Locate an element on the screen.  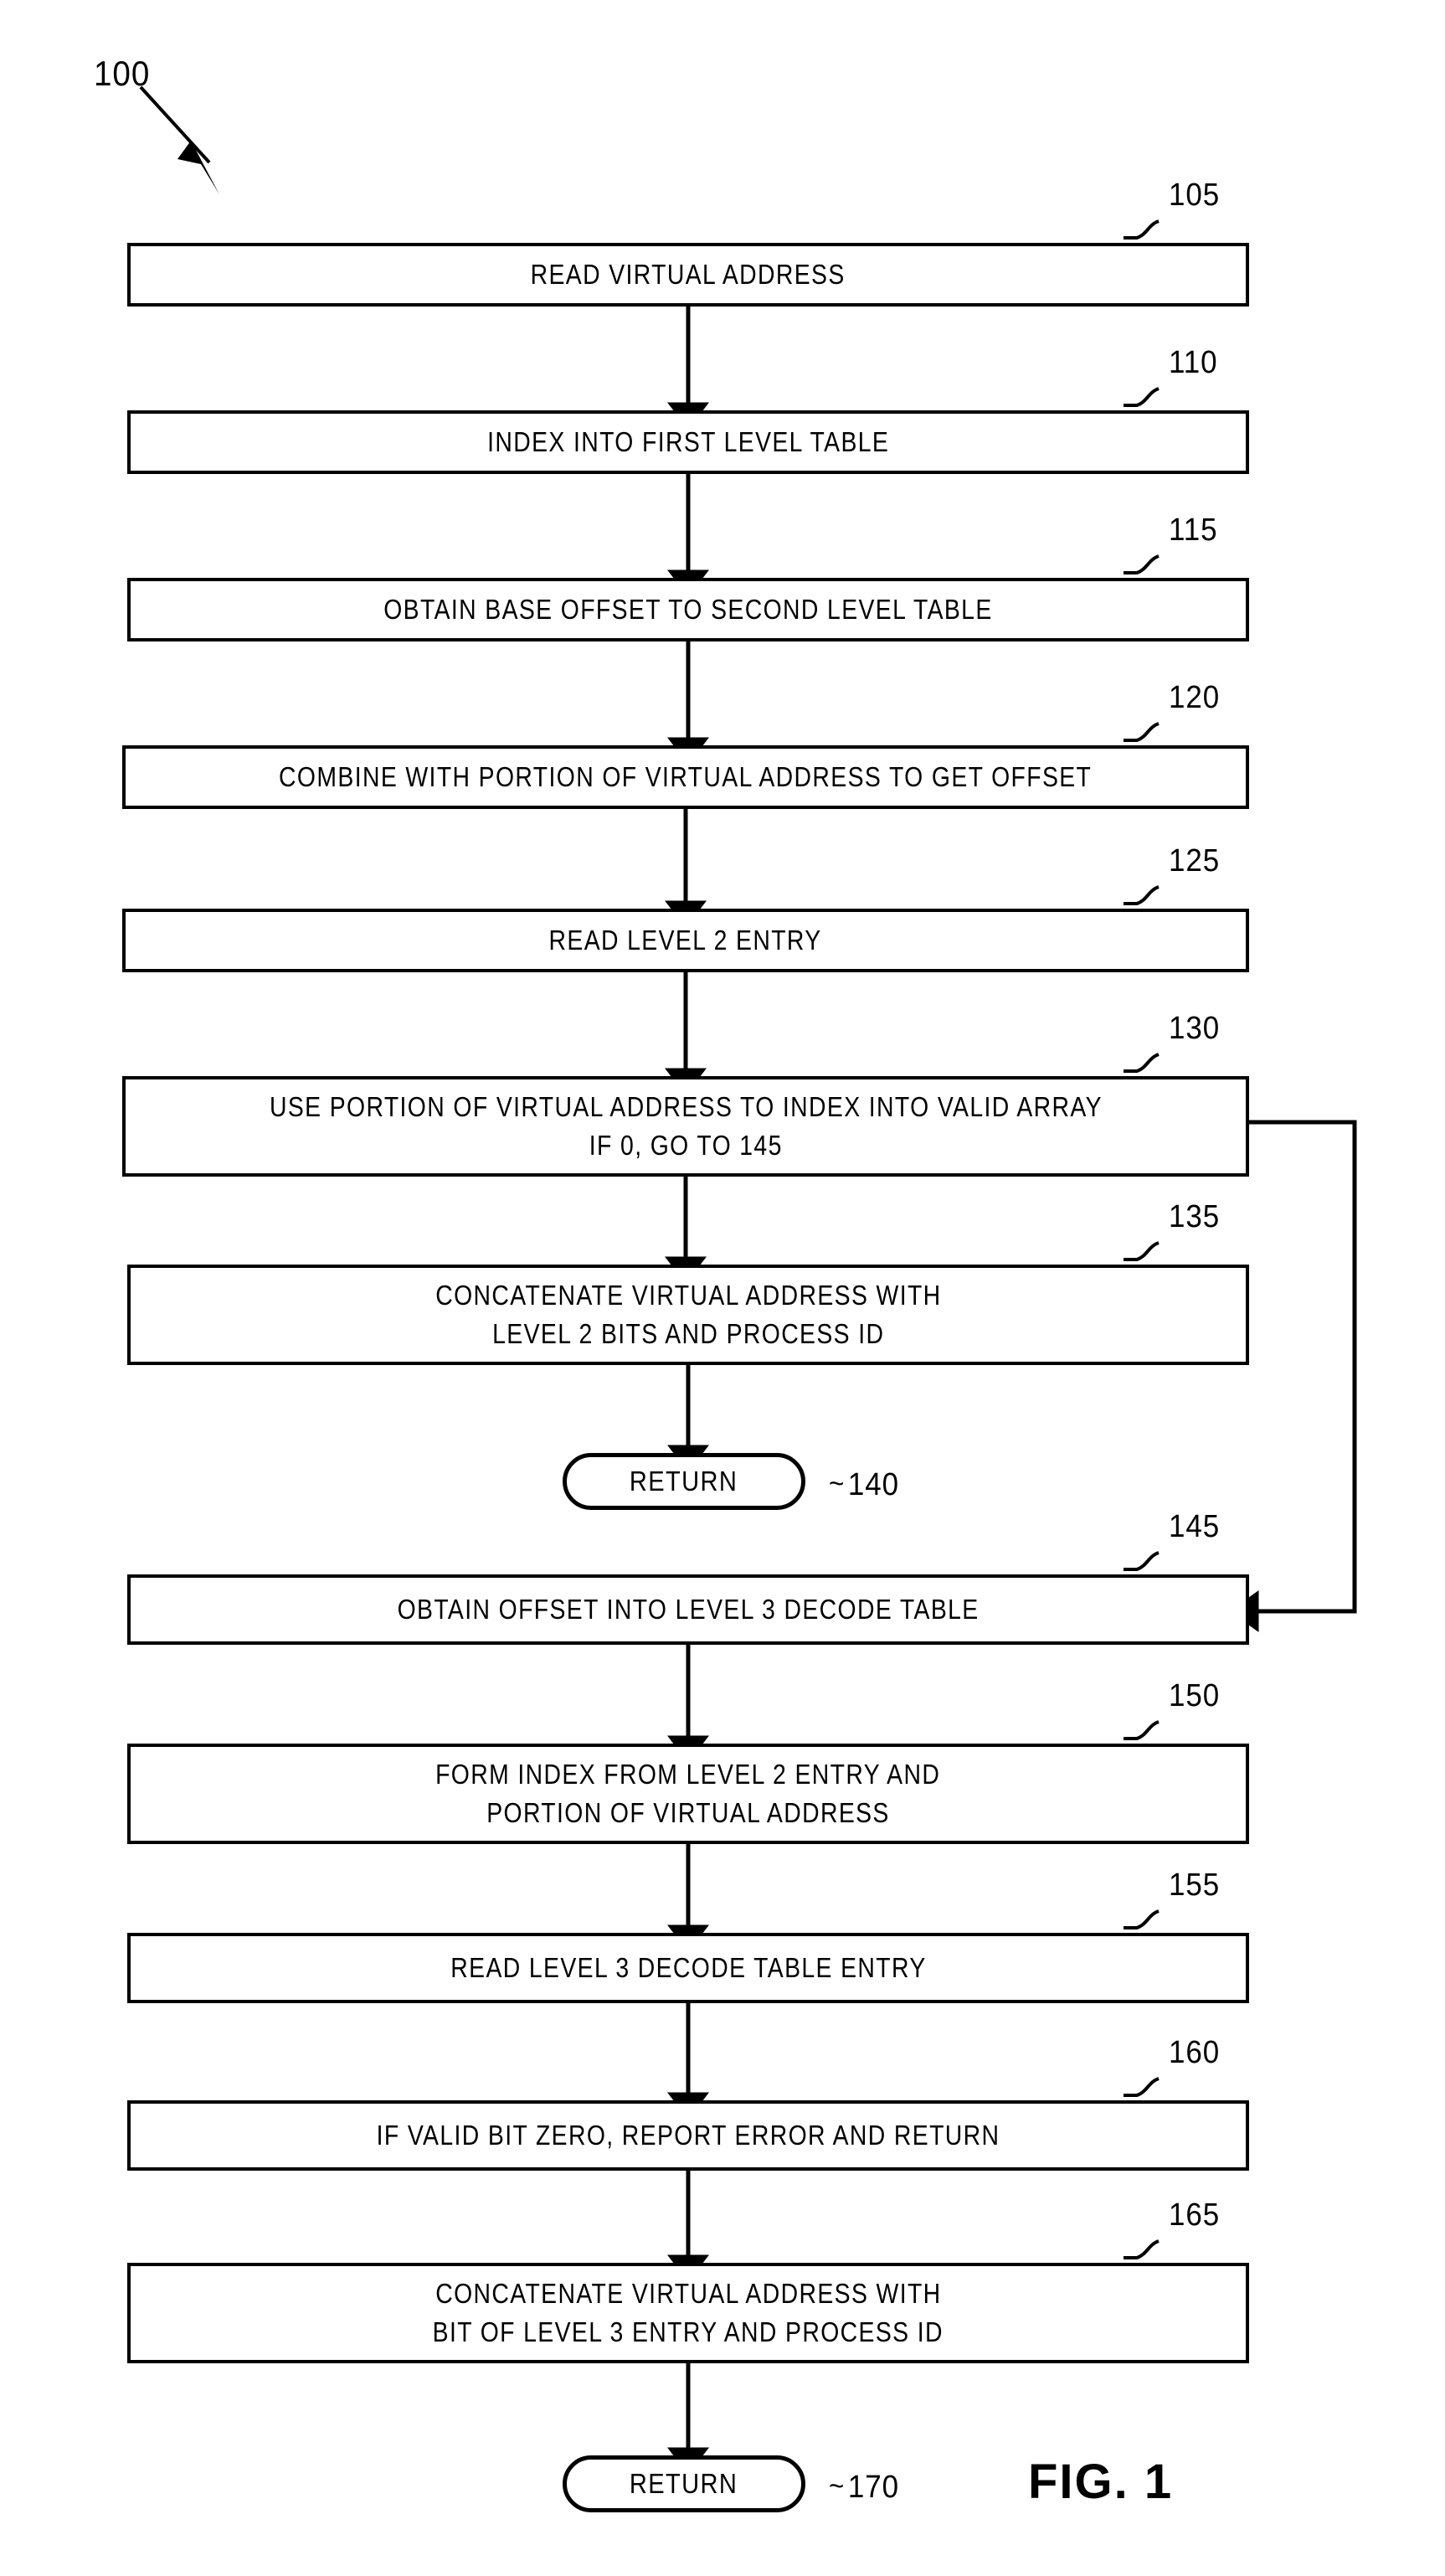
reference-numeral-115: 115 is located at coordinates (1193, 530).